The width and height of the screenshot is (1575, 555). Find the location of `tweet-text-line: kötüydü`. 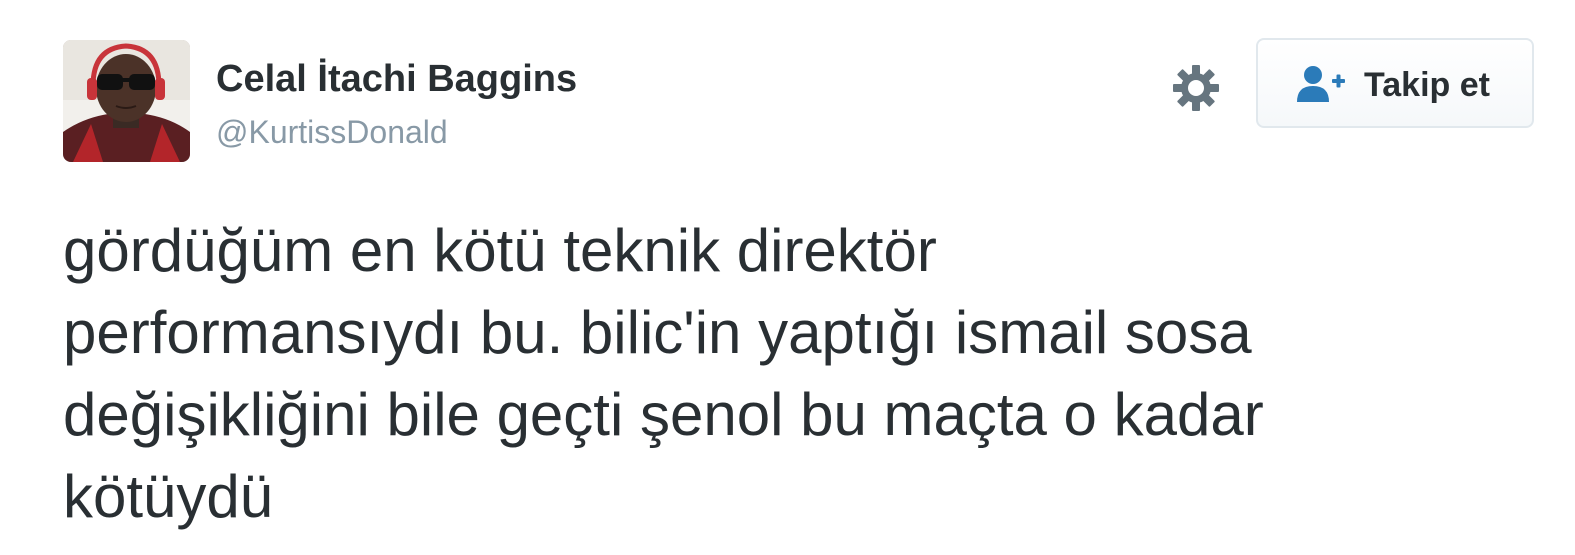

tweet-text-line: kötüydü is located at coordinates (168, 496).